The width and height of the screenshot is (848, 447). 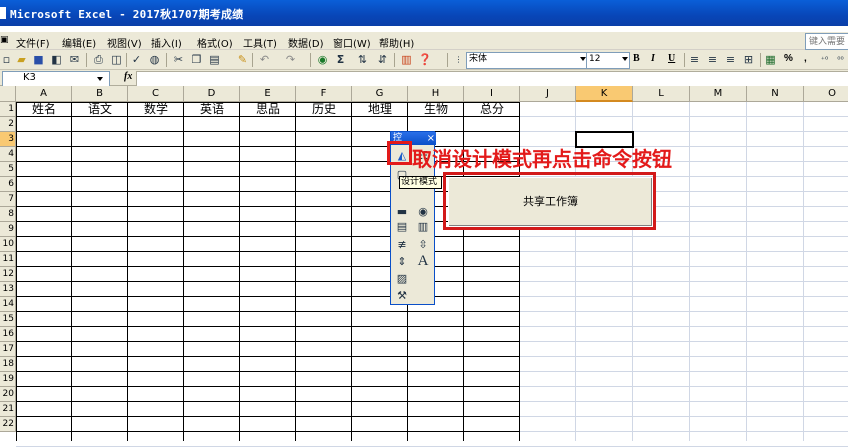 I want to click on column-header-e: E, so click(x=268, y=94).